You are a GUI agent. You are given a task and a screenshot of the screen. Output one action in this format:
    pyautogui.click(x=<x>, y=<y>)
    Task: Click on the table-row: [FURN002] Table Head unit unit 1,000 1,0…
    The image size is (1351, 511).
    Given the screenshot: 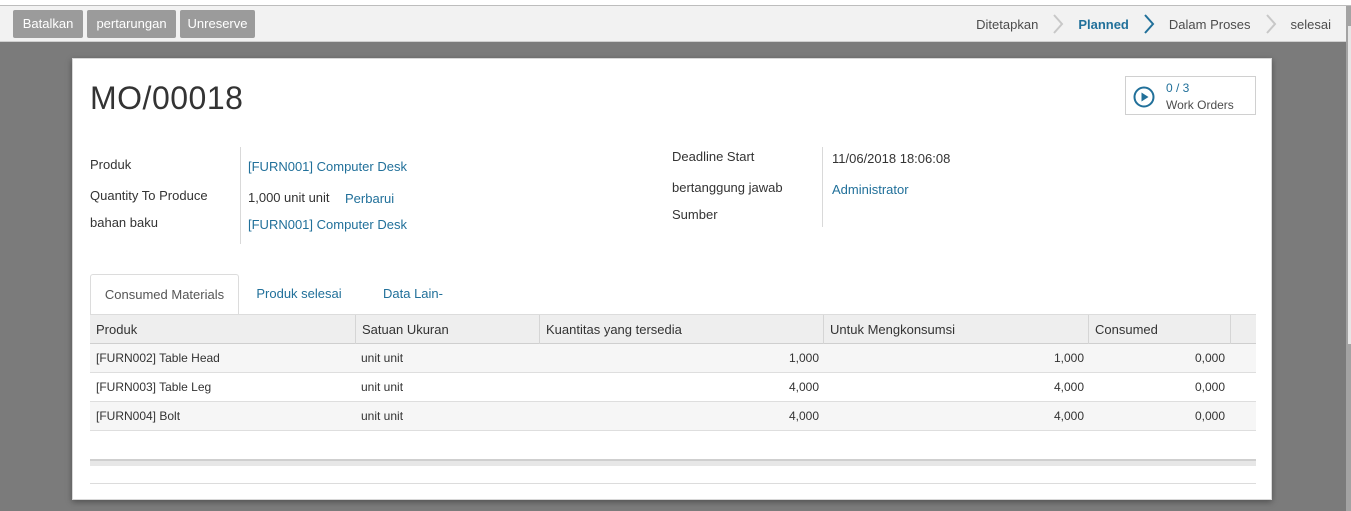 What is the action you would take?
    pyautogui.click(x=673, y=358)
    